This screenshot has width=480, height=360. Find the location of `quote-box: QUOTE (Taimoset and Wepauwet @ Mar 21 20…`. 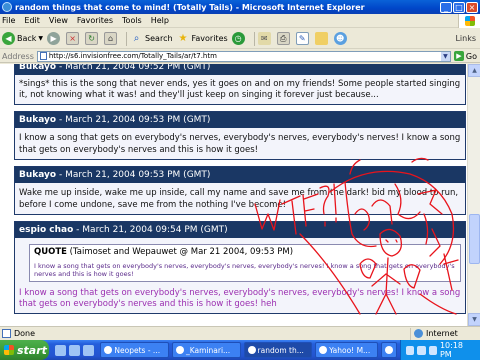

quote-box: QUOTE (Taimoset and Wepauwet @ Mar 21 20… is located at coordinates (245, 263).